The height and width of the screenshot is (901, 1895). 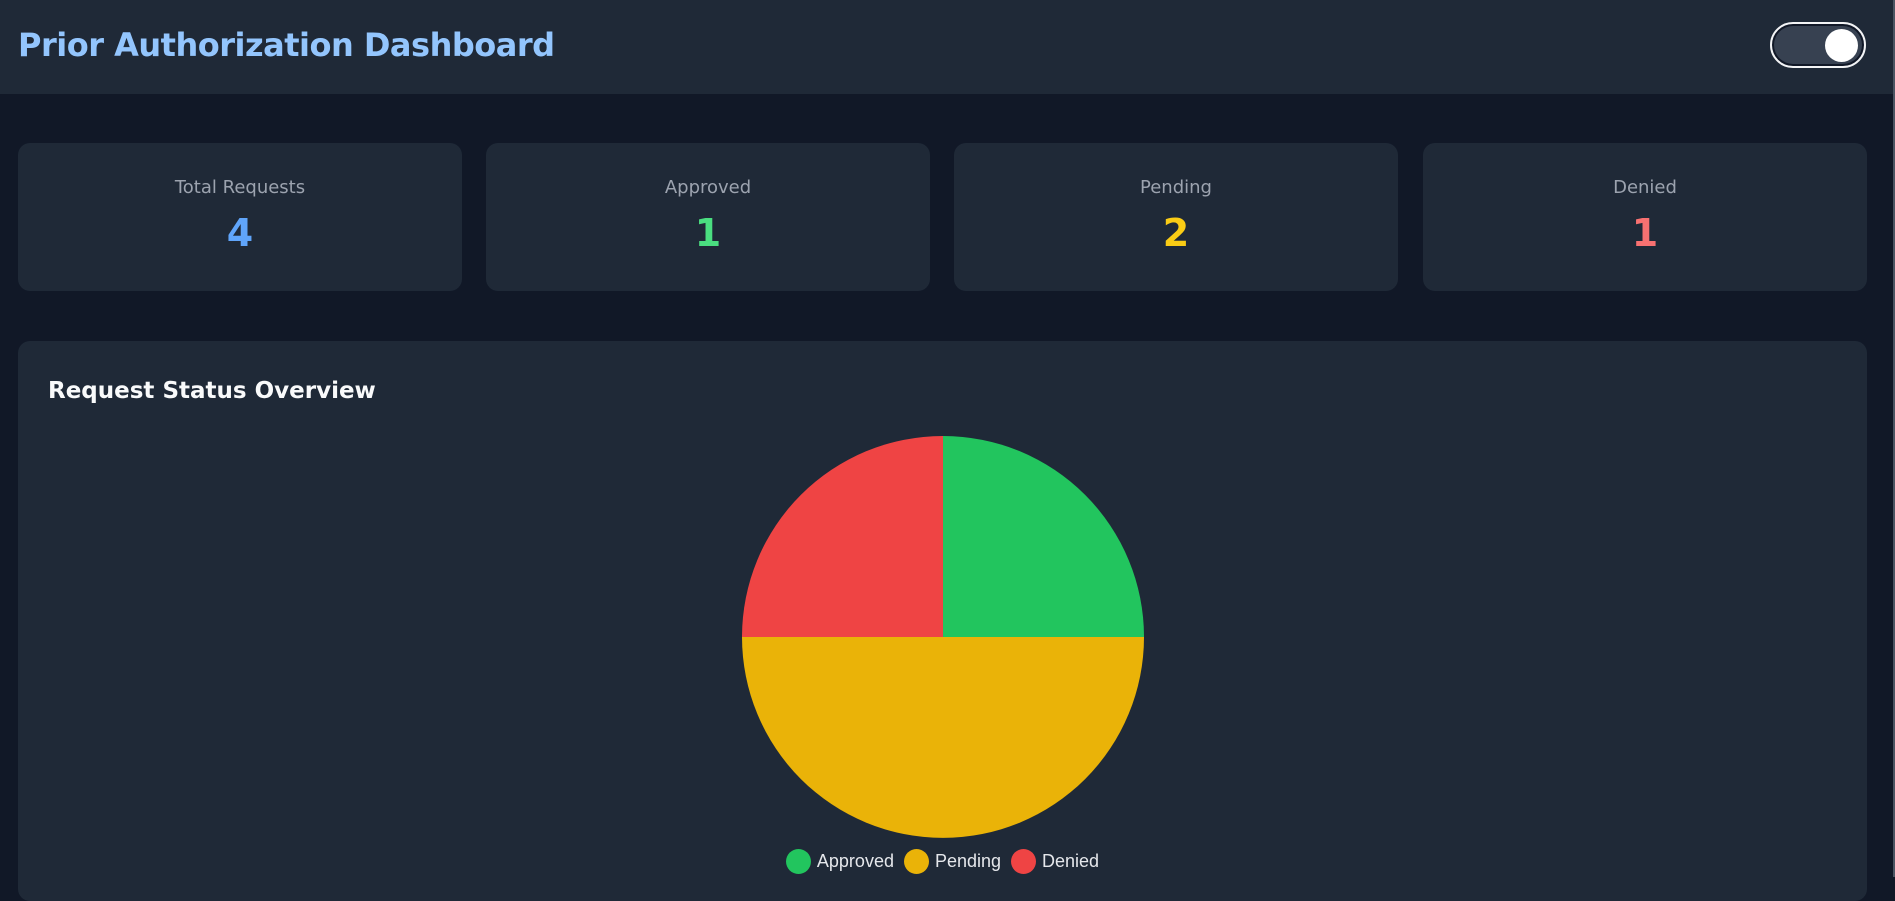 What do you see at coordinates (1071, 861) in the screenshot?
I see `legend-label: Denied` at bounding box center [1071, 861].